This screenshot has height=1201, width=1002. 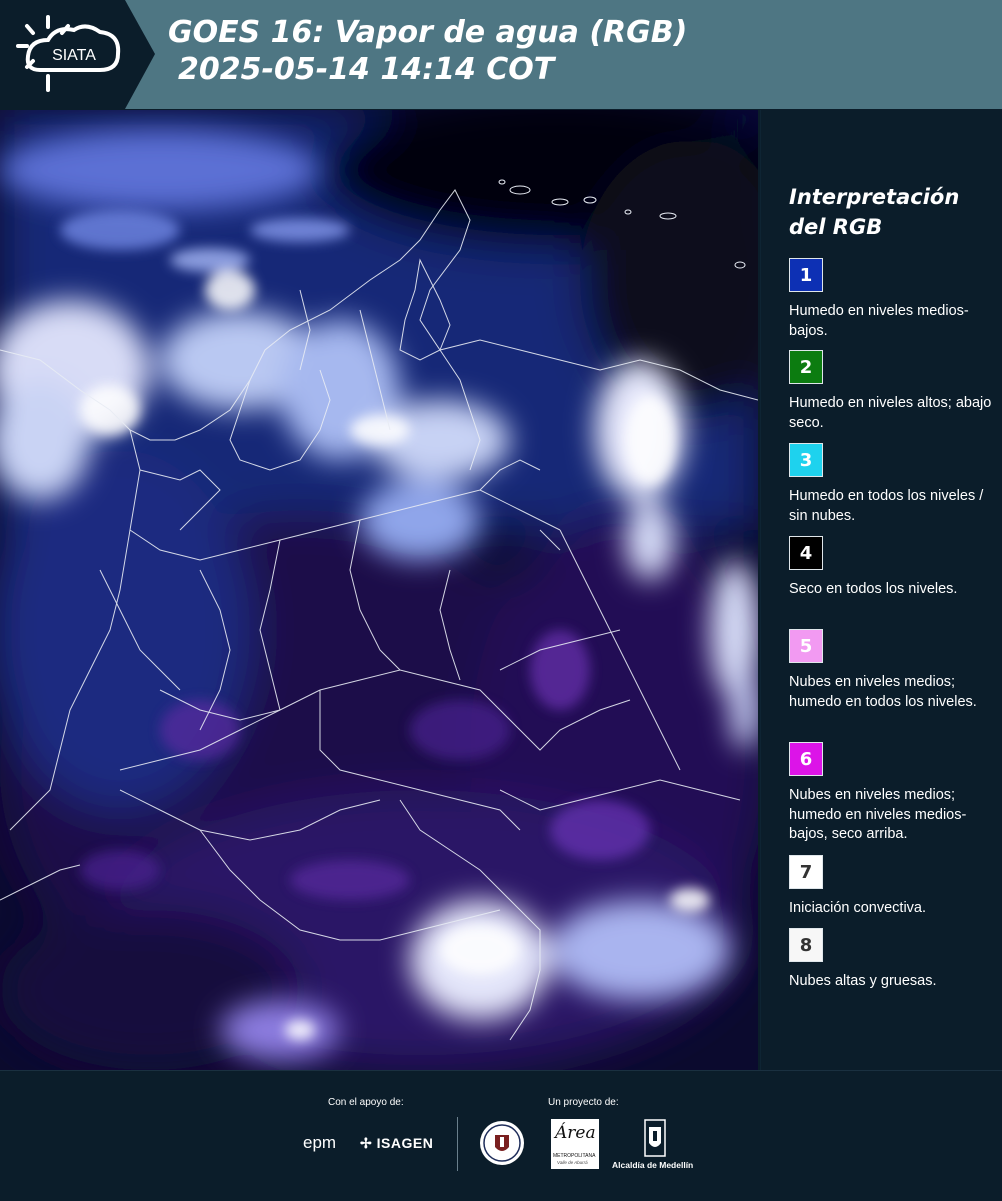 What do you see at coordinates (502, 1143) in the screenshot?
I see `antioquia-seal-icon` at bounding box center [502, 1143].